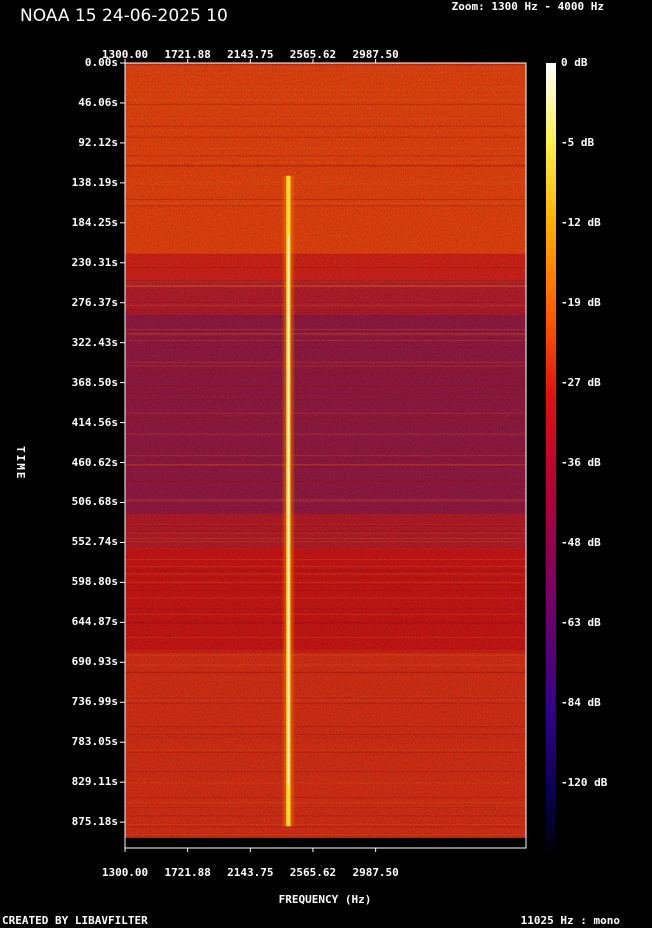 The height and width of the screenshot is (928, 652). What do you see at coordinates (187, 55) in the screenshot?
I see `x-tick-label-top: 1721.88` at bounding box center [187, 55].